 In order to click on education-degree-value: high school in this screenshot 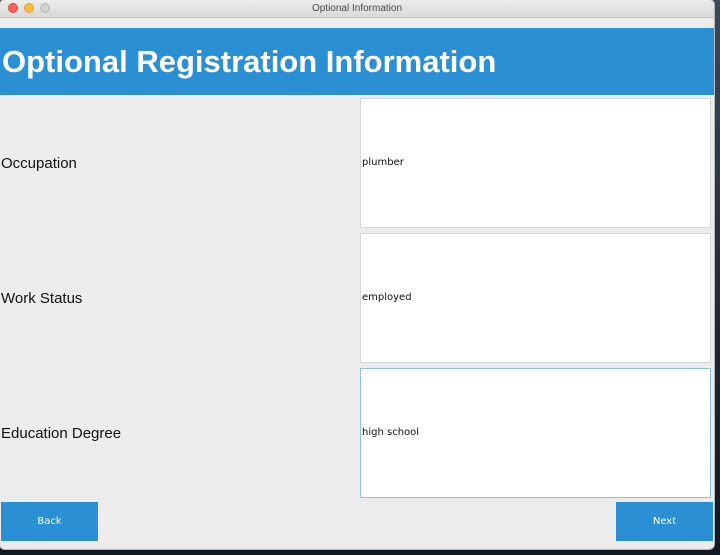, I will do `click(391, 432)`.